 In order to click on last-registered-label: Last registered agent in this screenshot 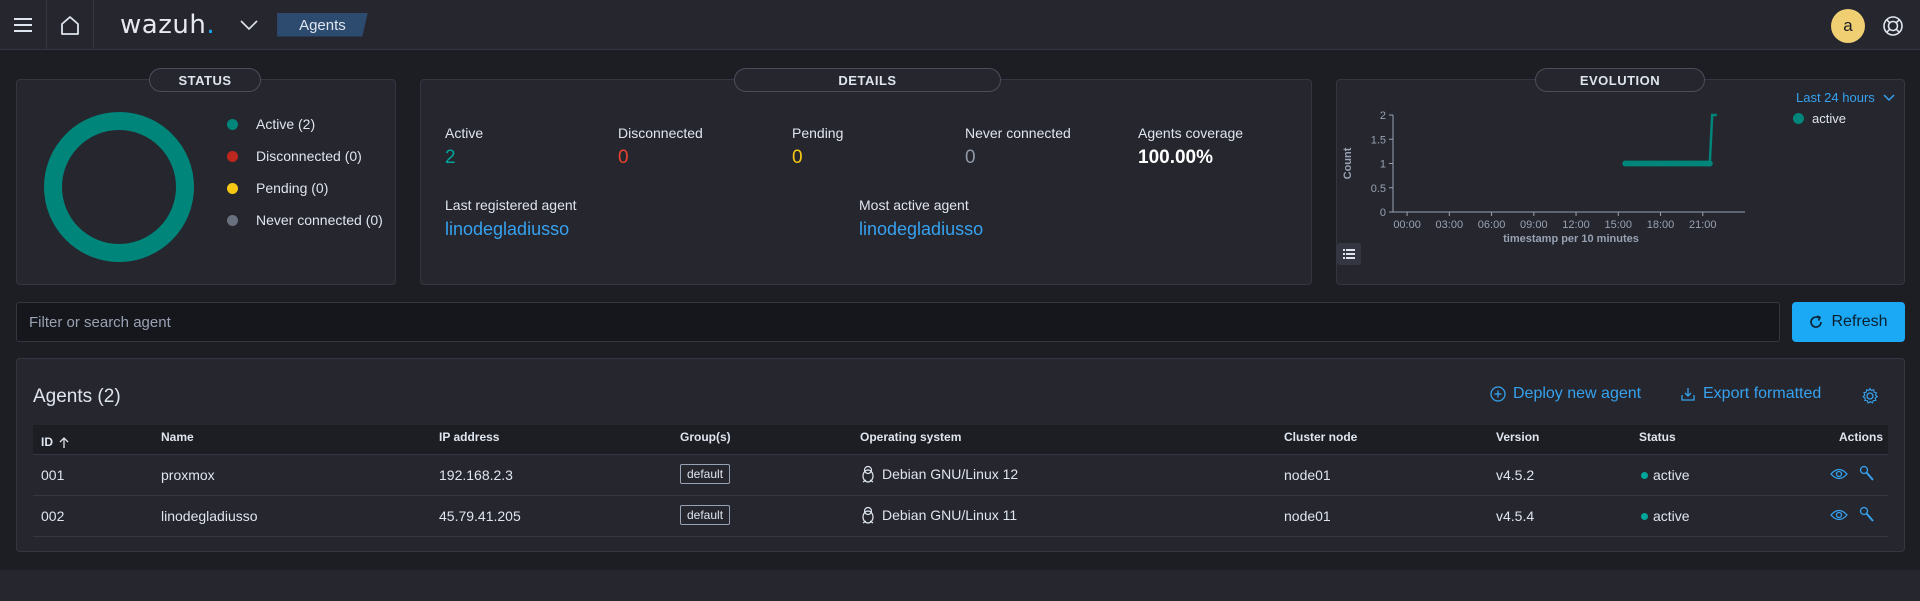, I will do `click(511, 205)`.